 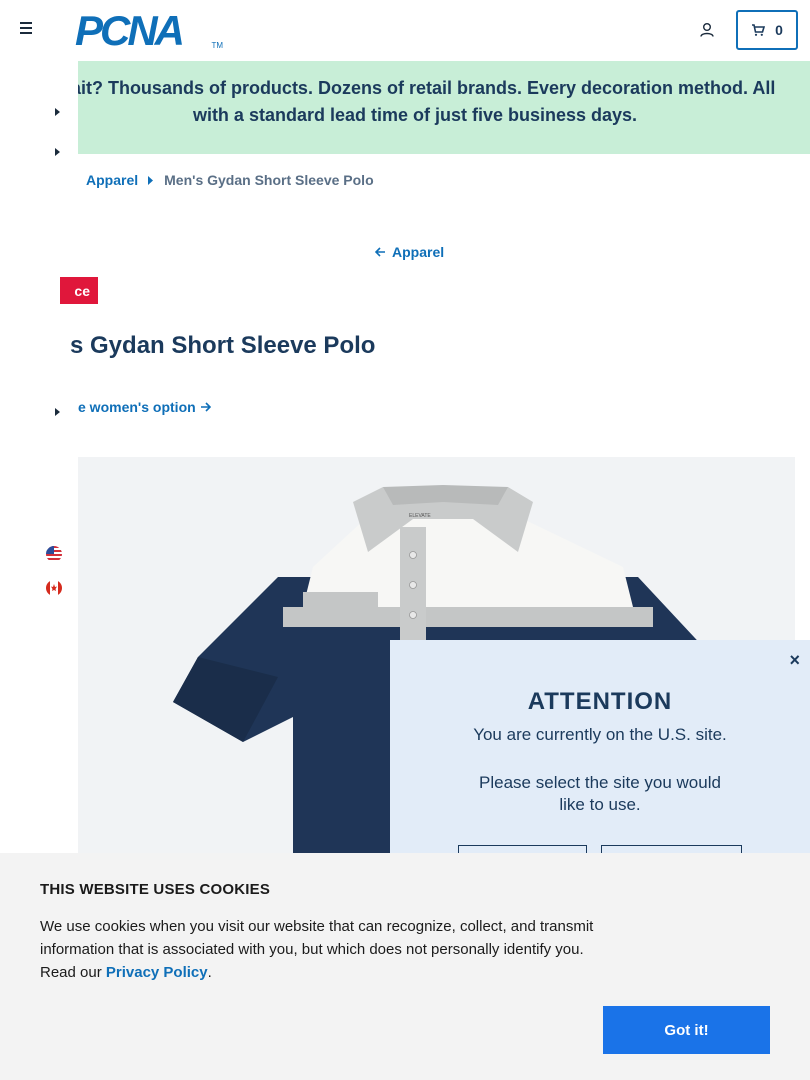 What do you see at coordinates (600, 701) in the screenshot?
I see `modal-title: ATTENTION` at bounding box center [600, 701].